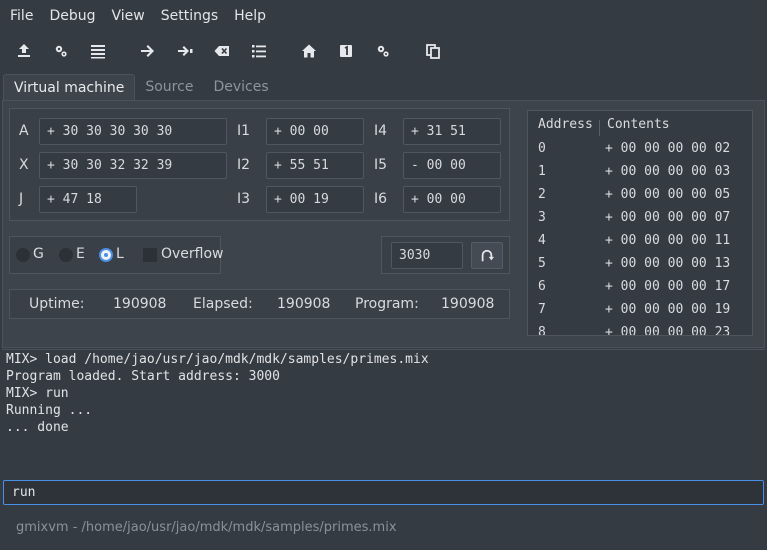 This screenshot has height=550, width=767. Describe the element at coordinates (150, 255) in the screenshot. I see `overflow-checkbox` at that location.